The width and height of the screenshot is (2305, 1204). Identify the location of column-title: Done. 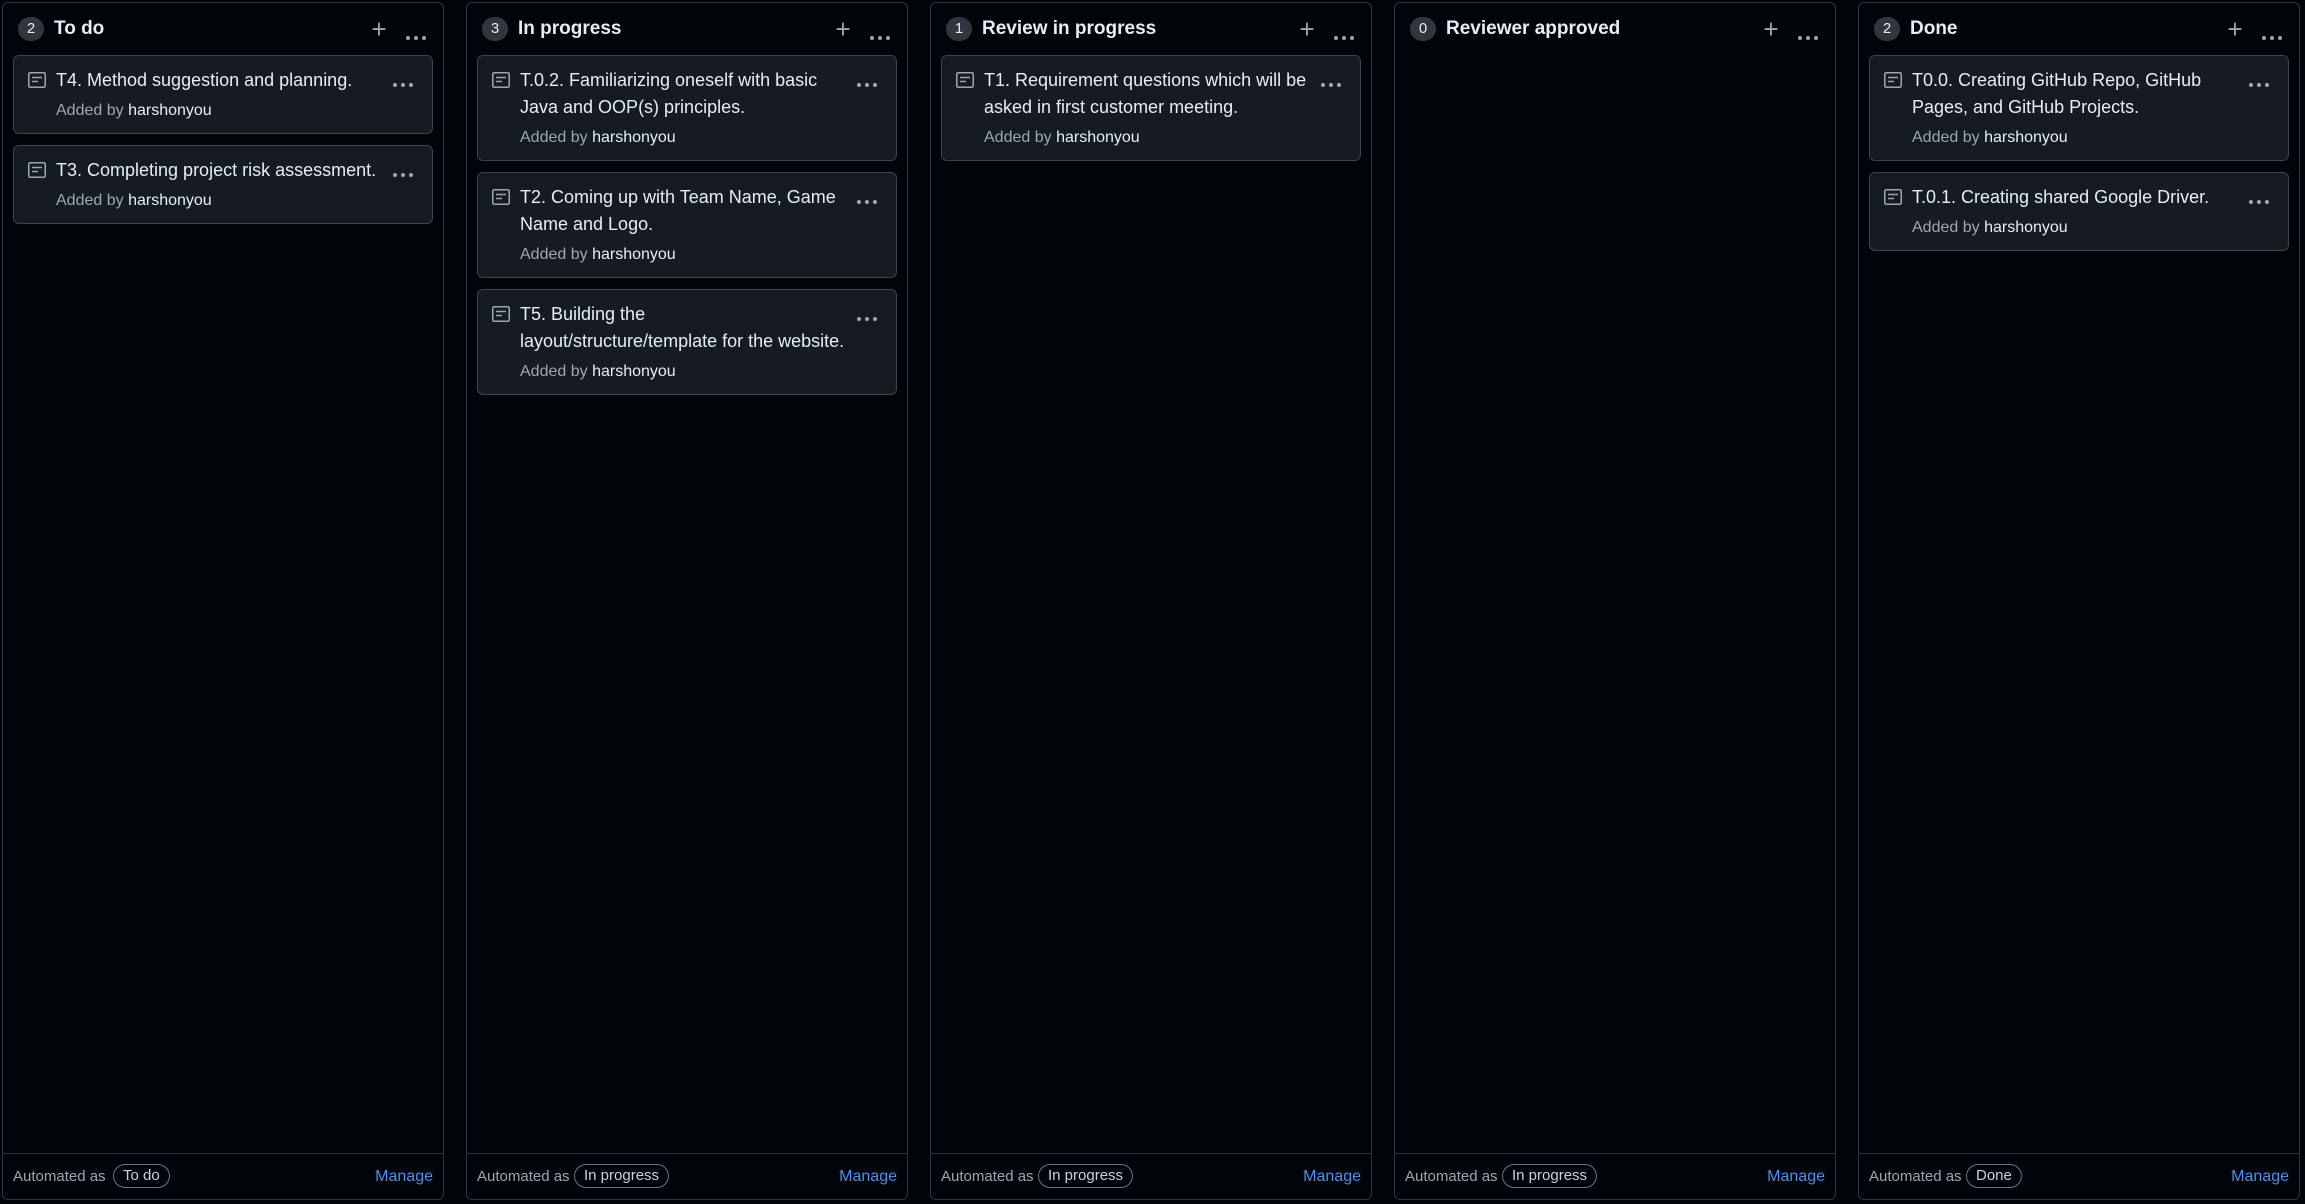
(1934, 28).